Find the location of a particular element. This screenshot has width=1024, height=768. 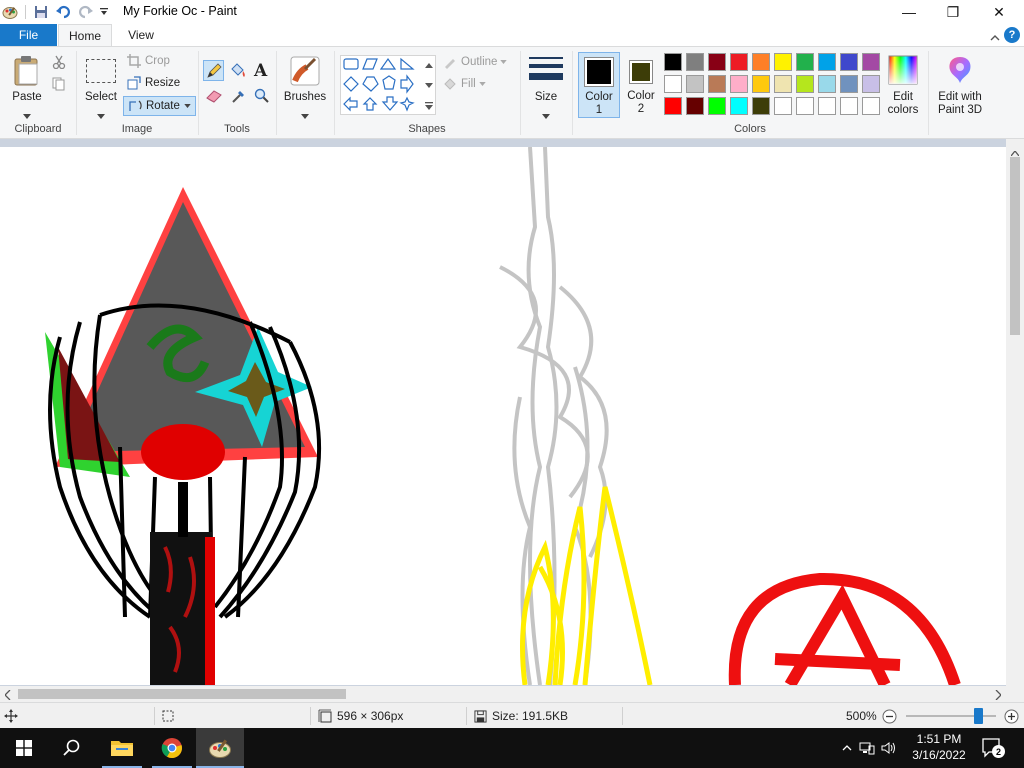

zoom-out-button is located at coordinates (889, 718).